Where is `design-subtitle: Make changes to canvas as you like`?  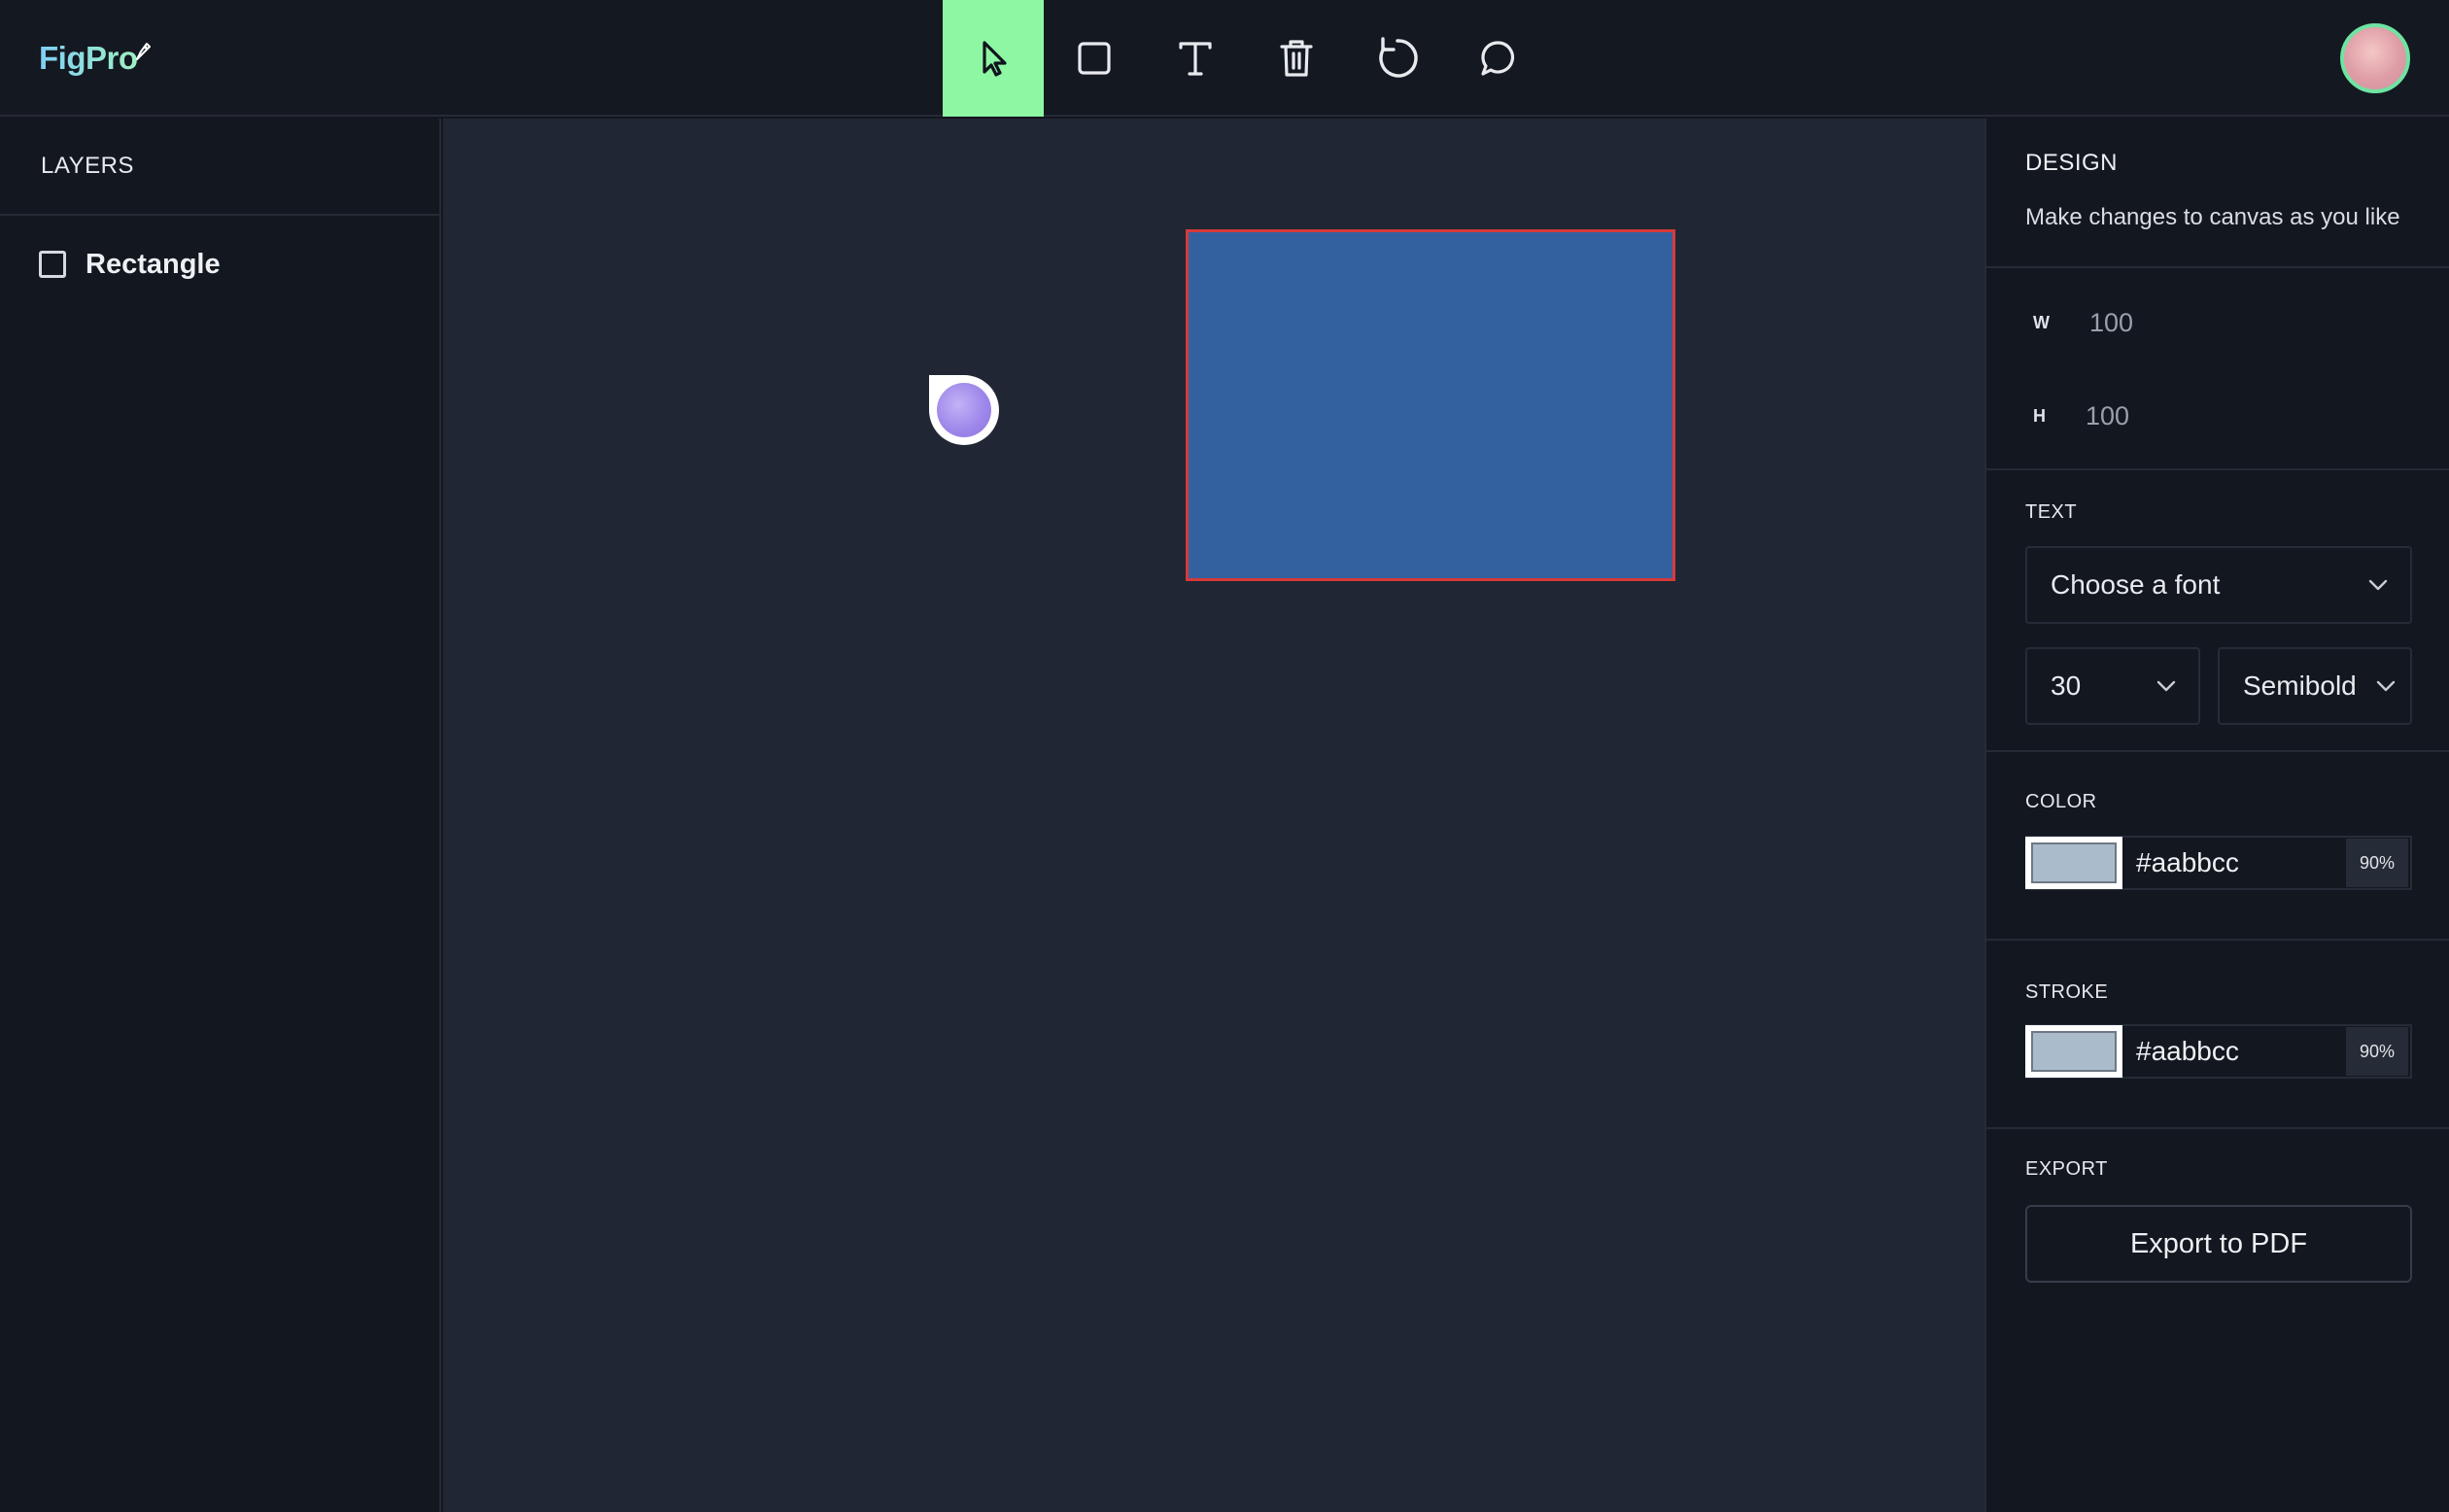
design-subtitle: Make changes to canvas as you like is located at coordinates (2212, 217).